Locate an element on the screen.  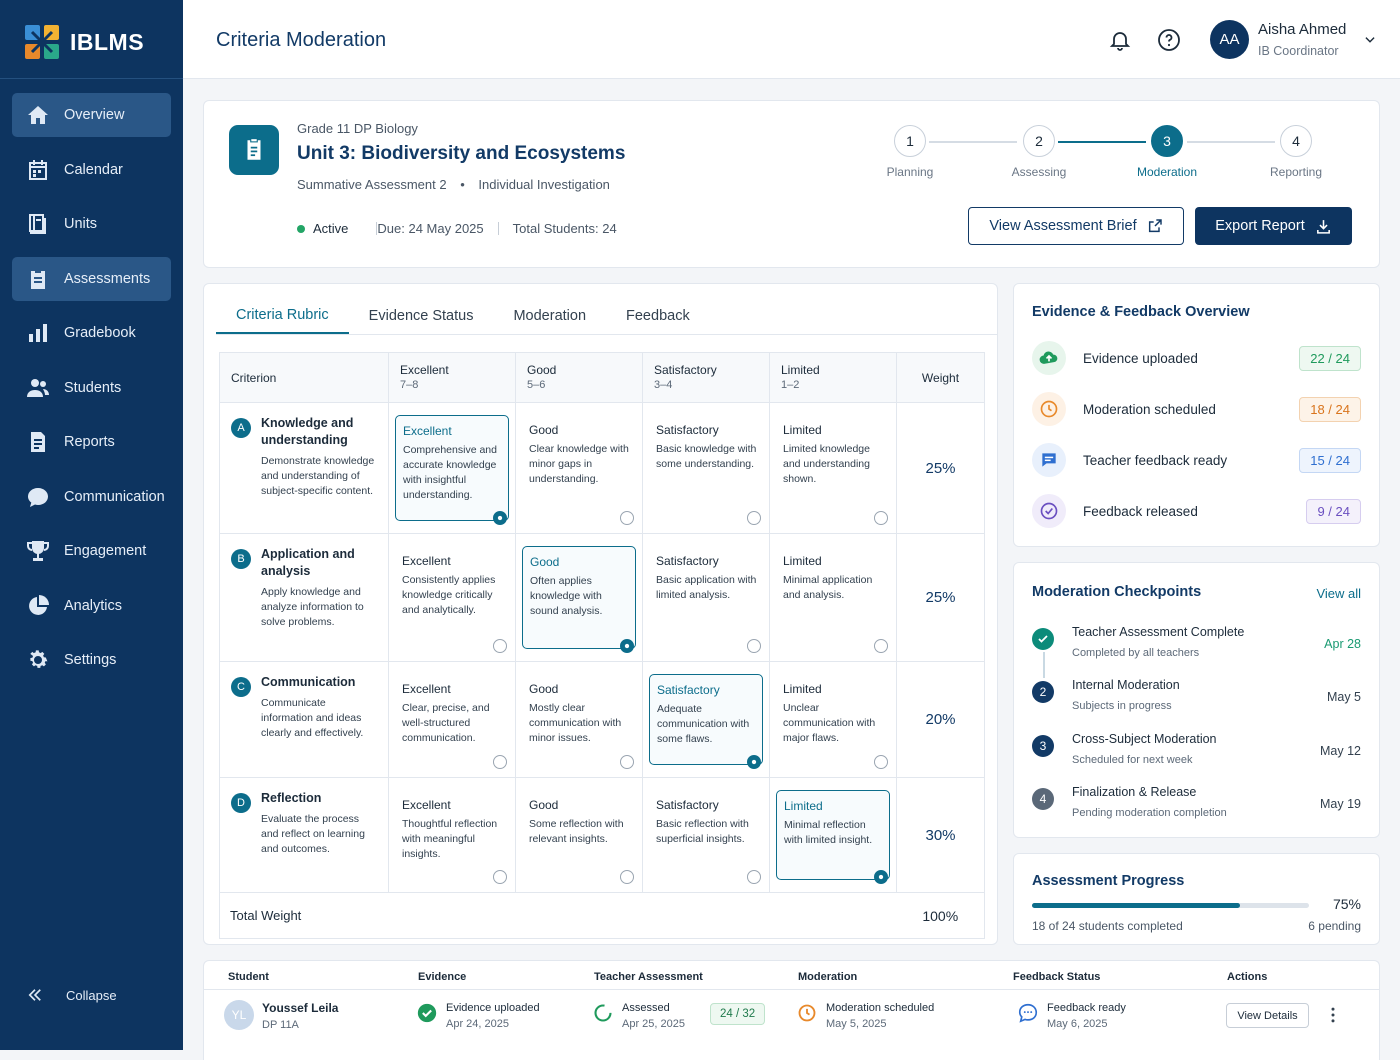
sidebar-item-gradebook: Gradebook is located at coordinates (91, 333).